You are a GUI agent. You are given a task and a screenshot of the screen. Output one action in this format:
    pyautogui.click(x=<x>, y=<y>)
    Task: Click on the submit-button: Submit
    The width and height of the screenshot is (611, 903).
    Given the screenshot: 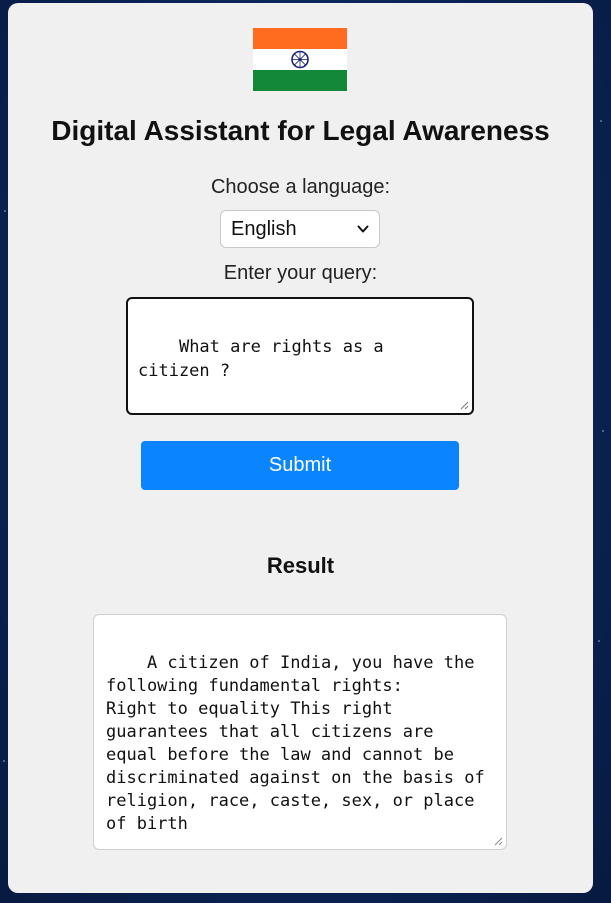 What is the action you would take?
    pyautogui.click(x=300, y=465)
    